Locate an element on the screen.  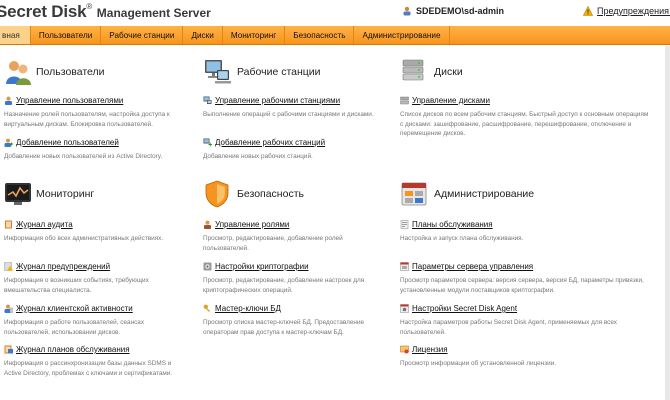
add-workstation-icon is located at coordinates (207, 142).